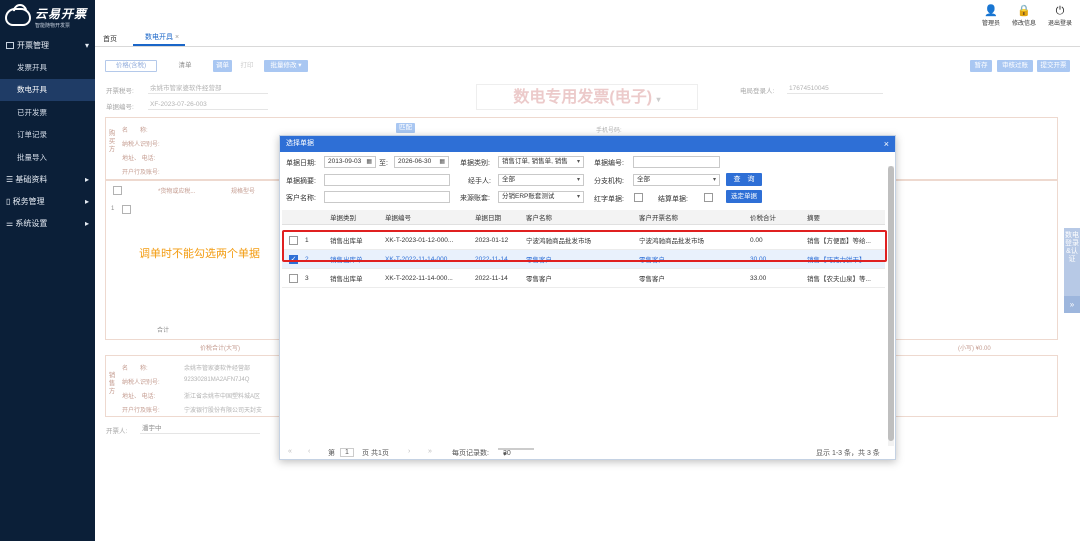 The image size is (1080, 541). What do you see at coordinates (47, 89) in the screenshot?
I see `menu-item-digital: 数电开具` at bounding box center [47, 89].